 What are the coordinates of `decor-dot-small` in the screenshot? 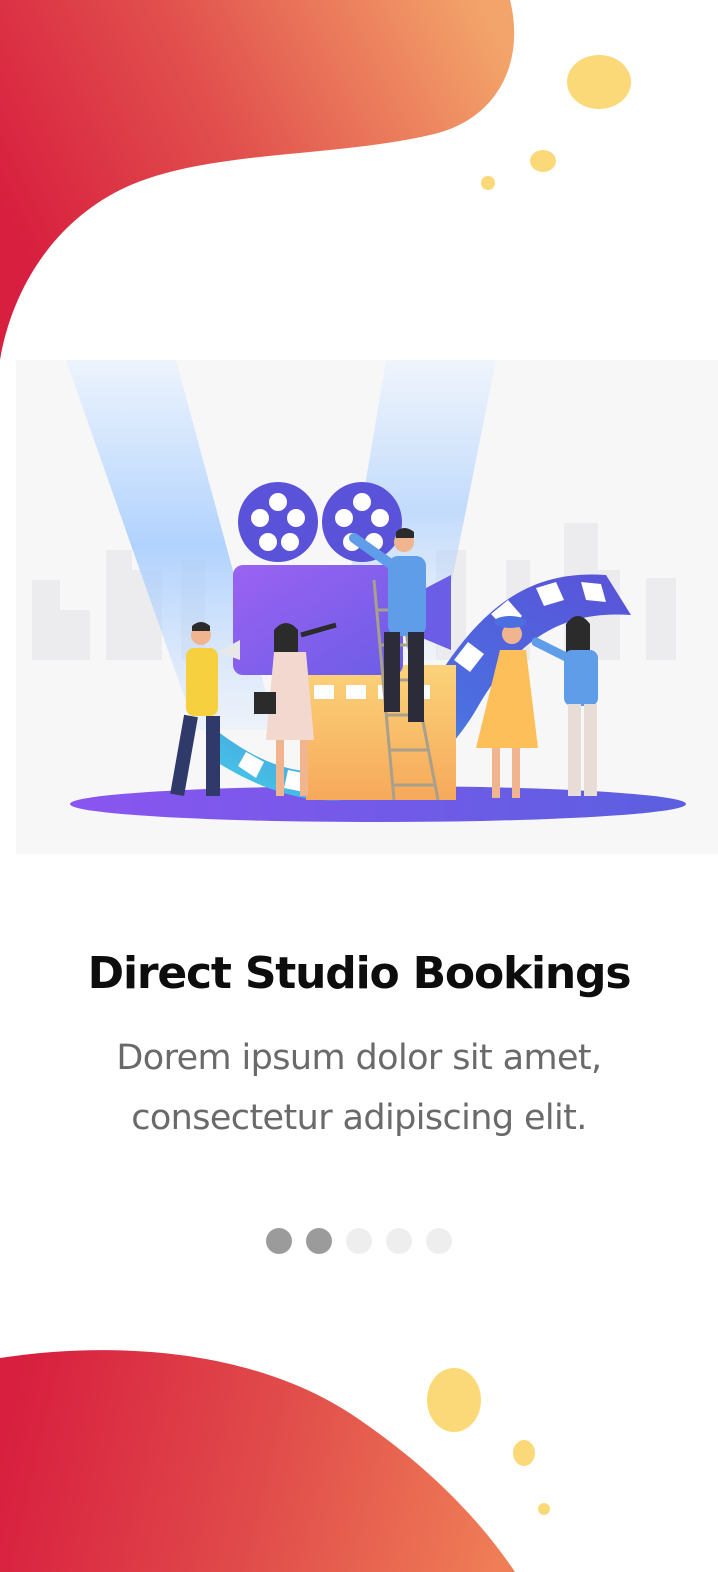 It's located at (488, 183).